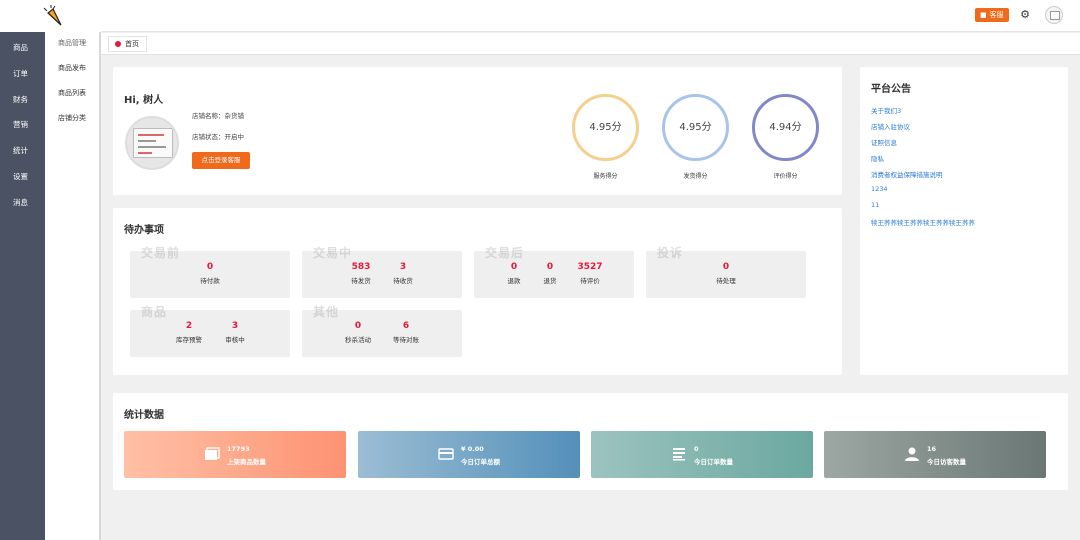 The width and height of the screenshot is (1080, 540). What do you see at coordinates (210, 331) in the screenshot?
I see `todo-group-products: 商品 2 库存预警 3 审核中` at bounding box center [210, 331].